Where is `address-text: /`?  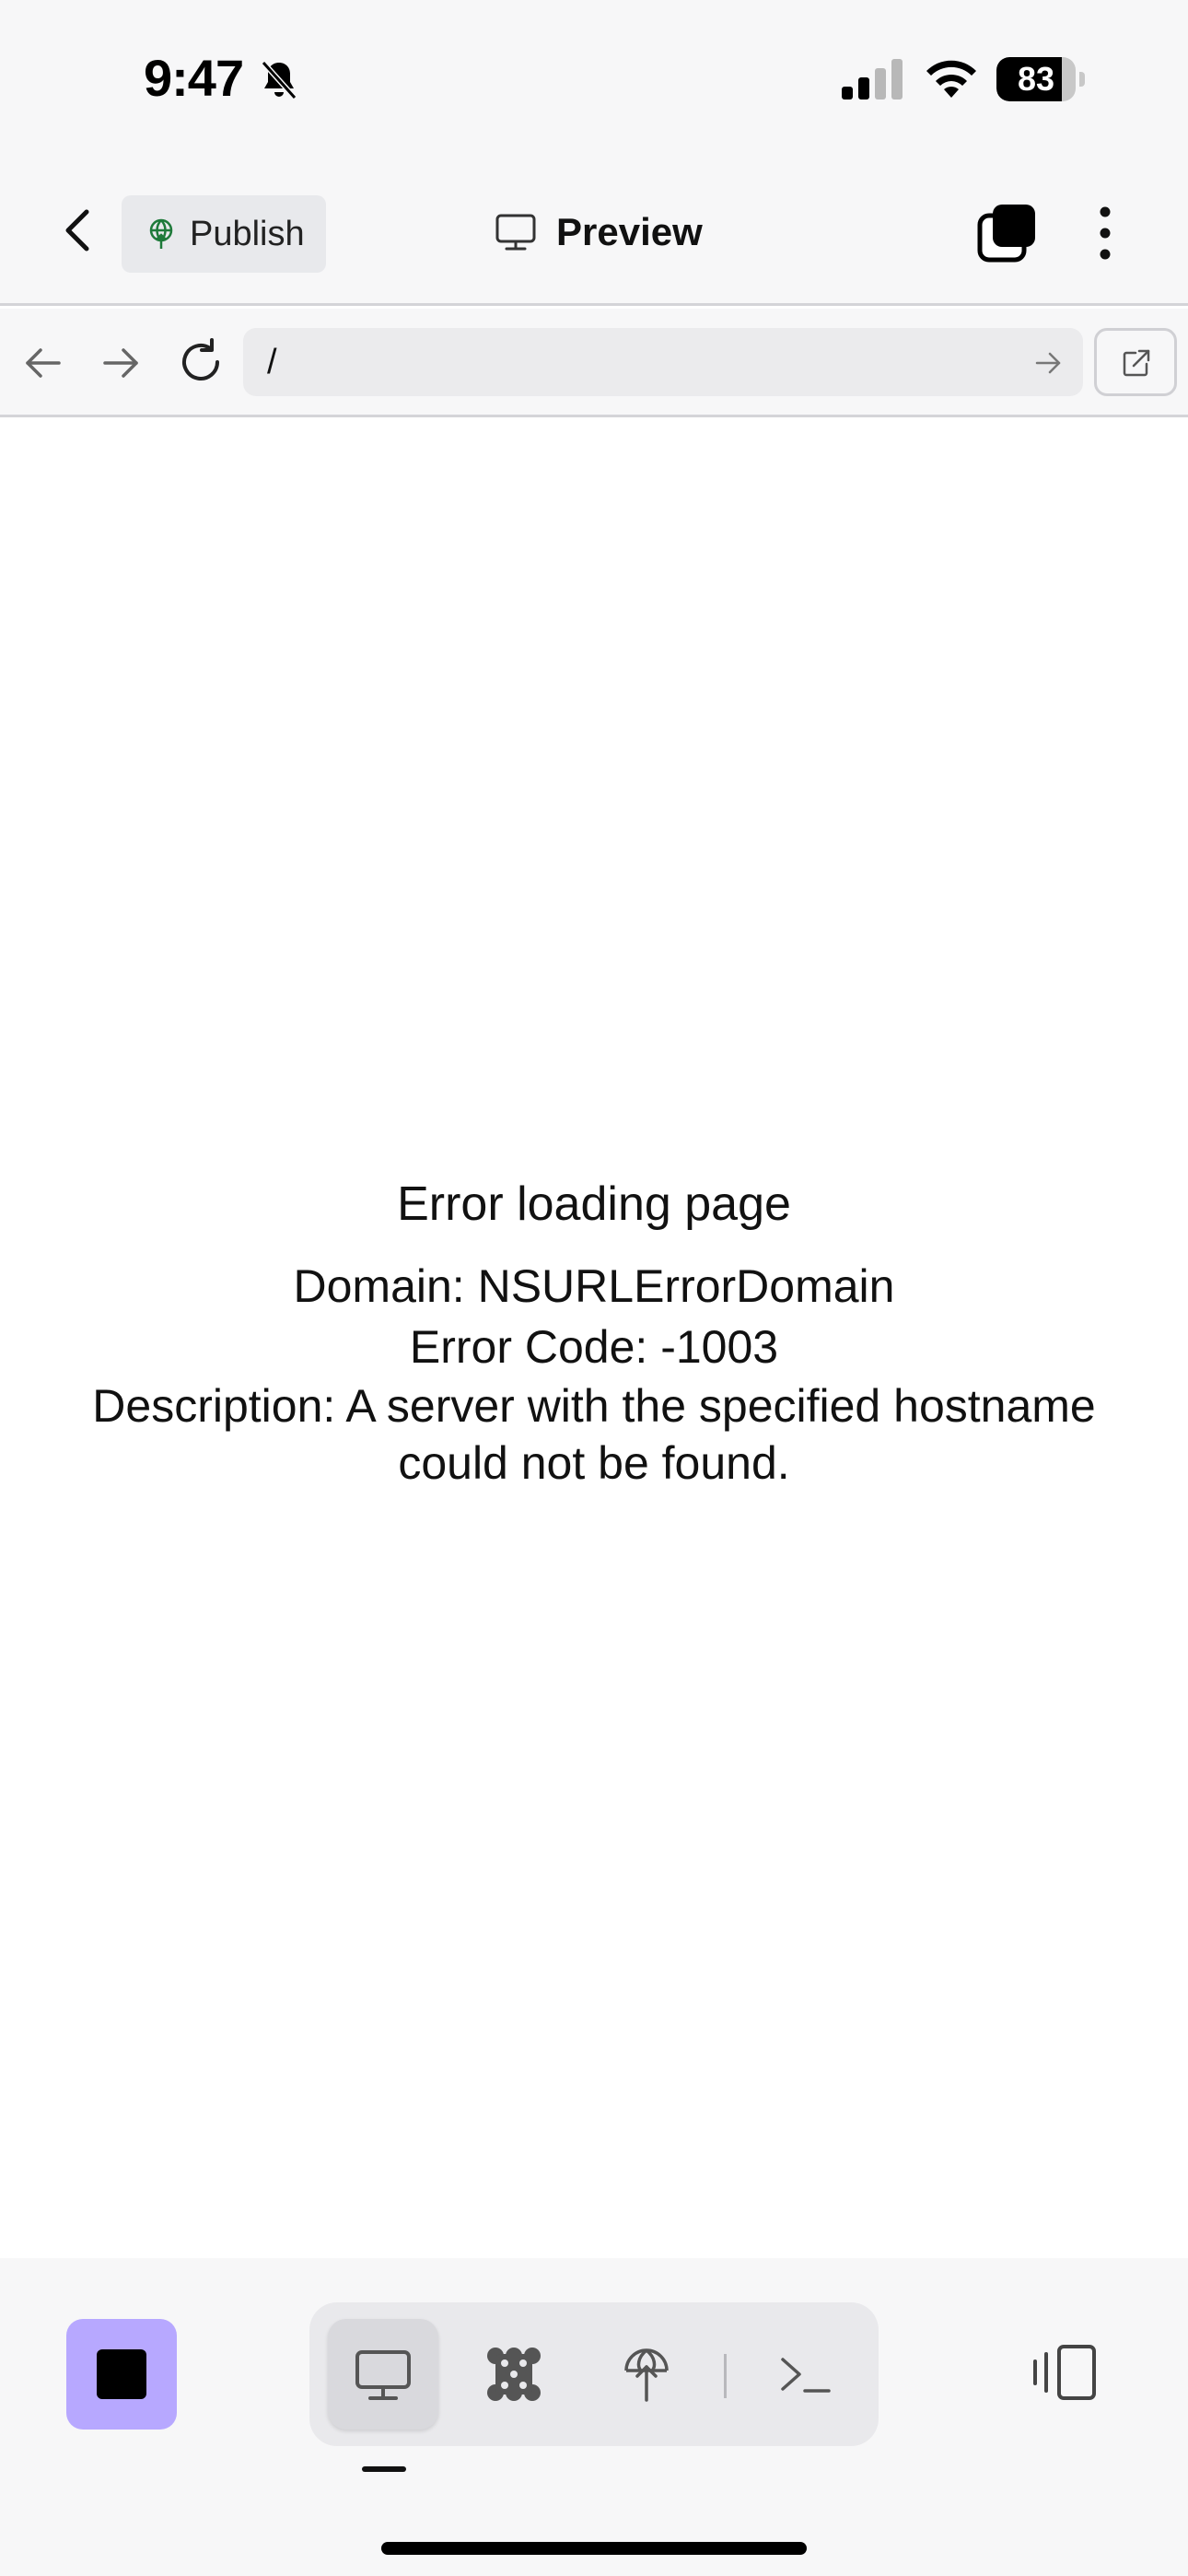
address-text: / is located at coordinates (272, 362).